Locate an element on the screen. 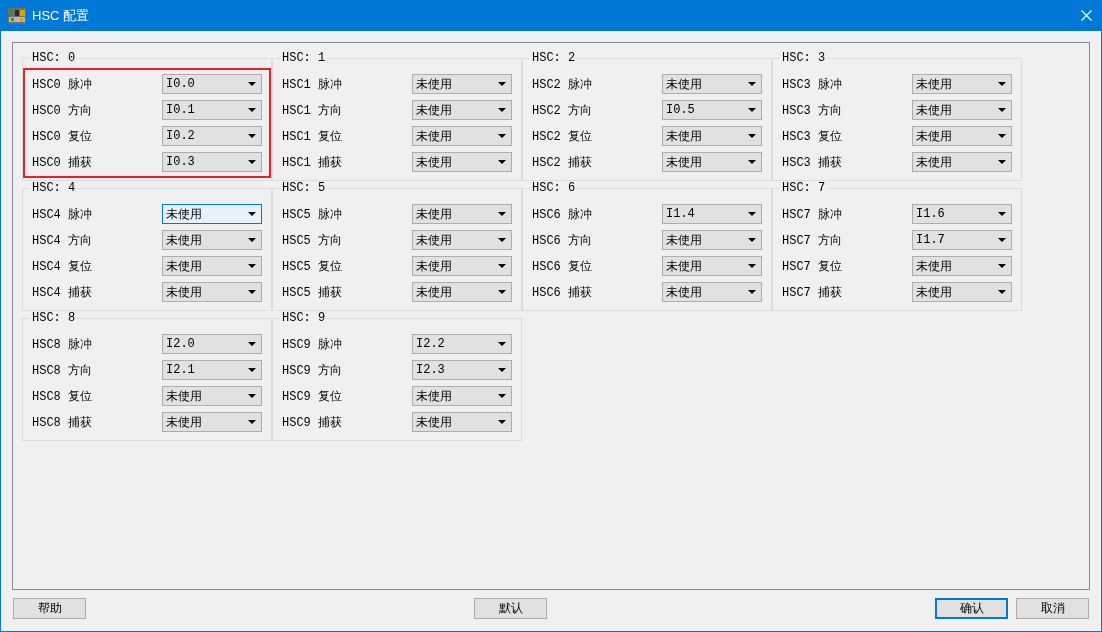 This screenshot has width=1102, height=632. dropdown: I2.0 is located at coordinates (212, 344).